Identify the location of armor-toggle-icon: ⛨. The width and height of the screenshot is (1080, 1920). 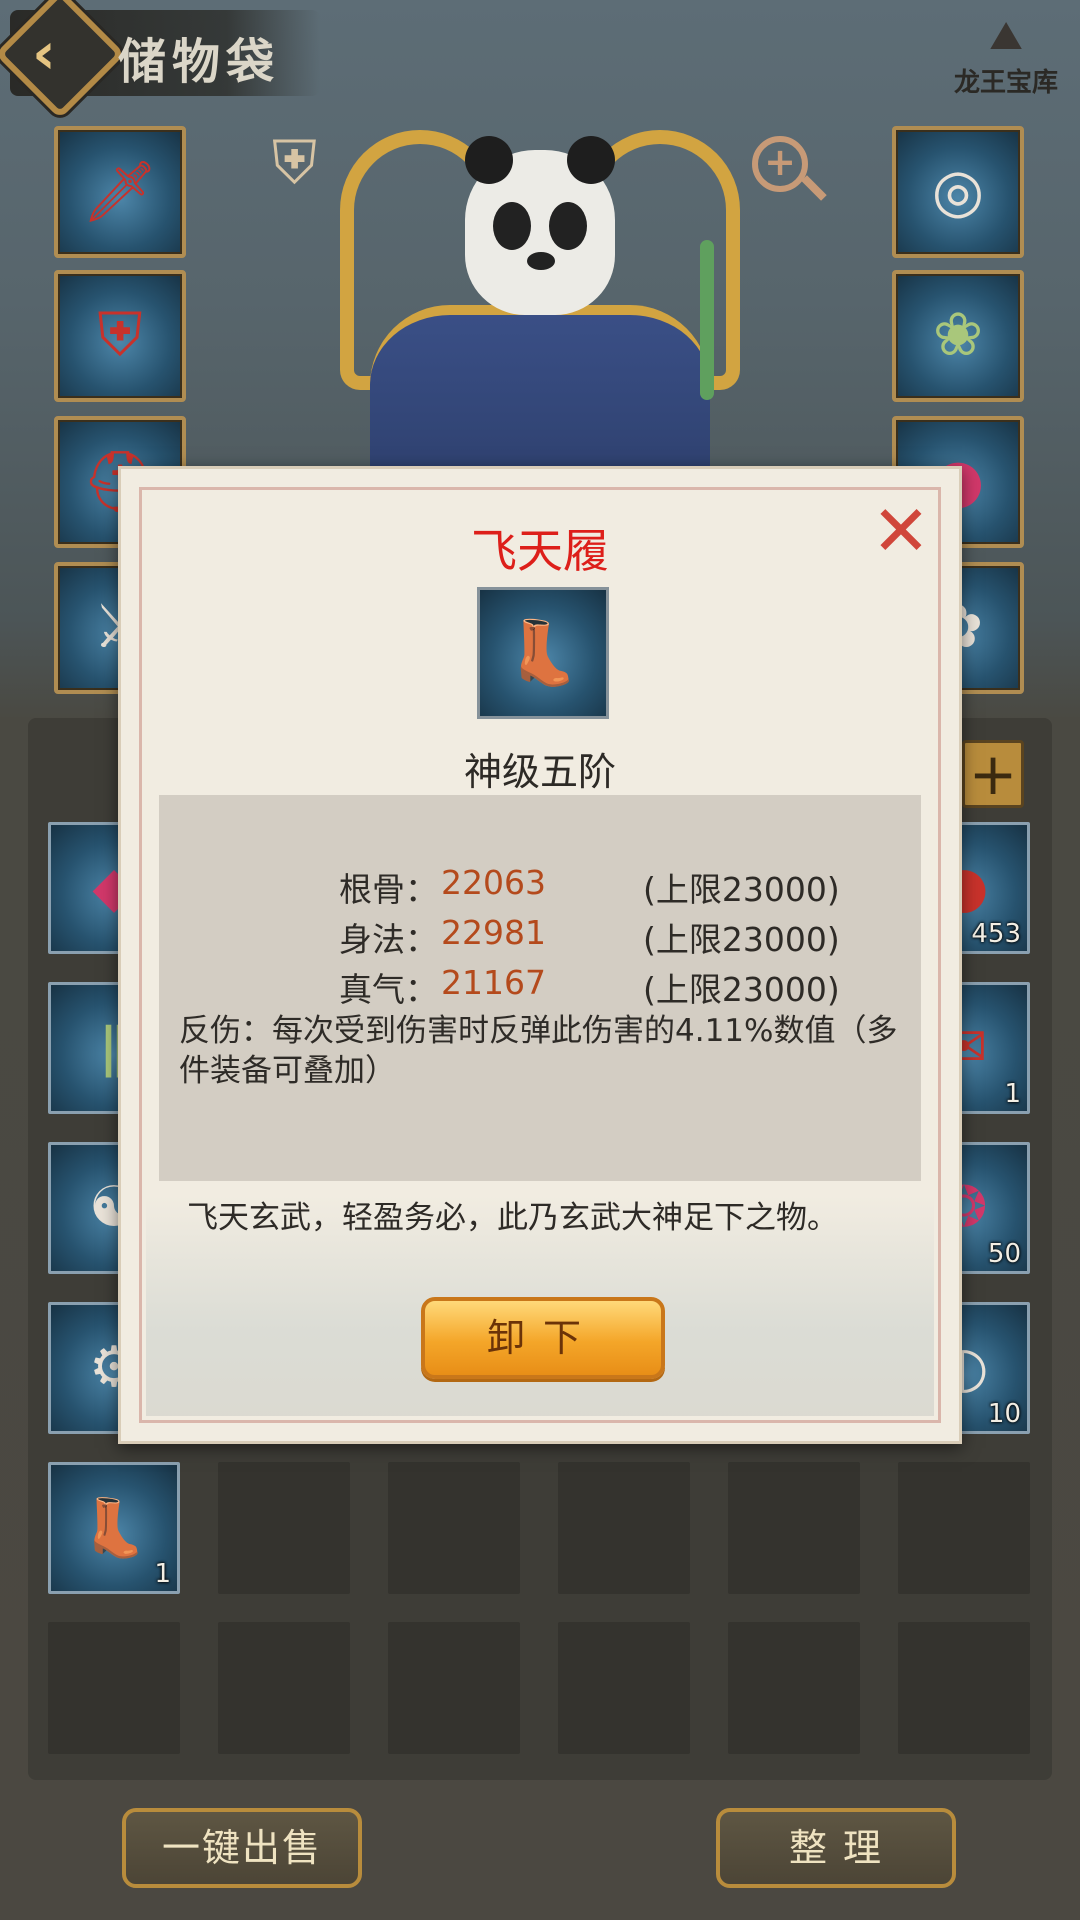
(294, 163).